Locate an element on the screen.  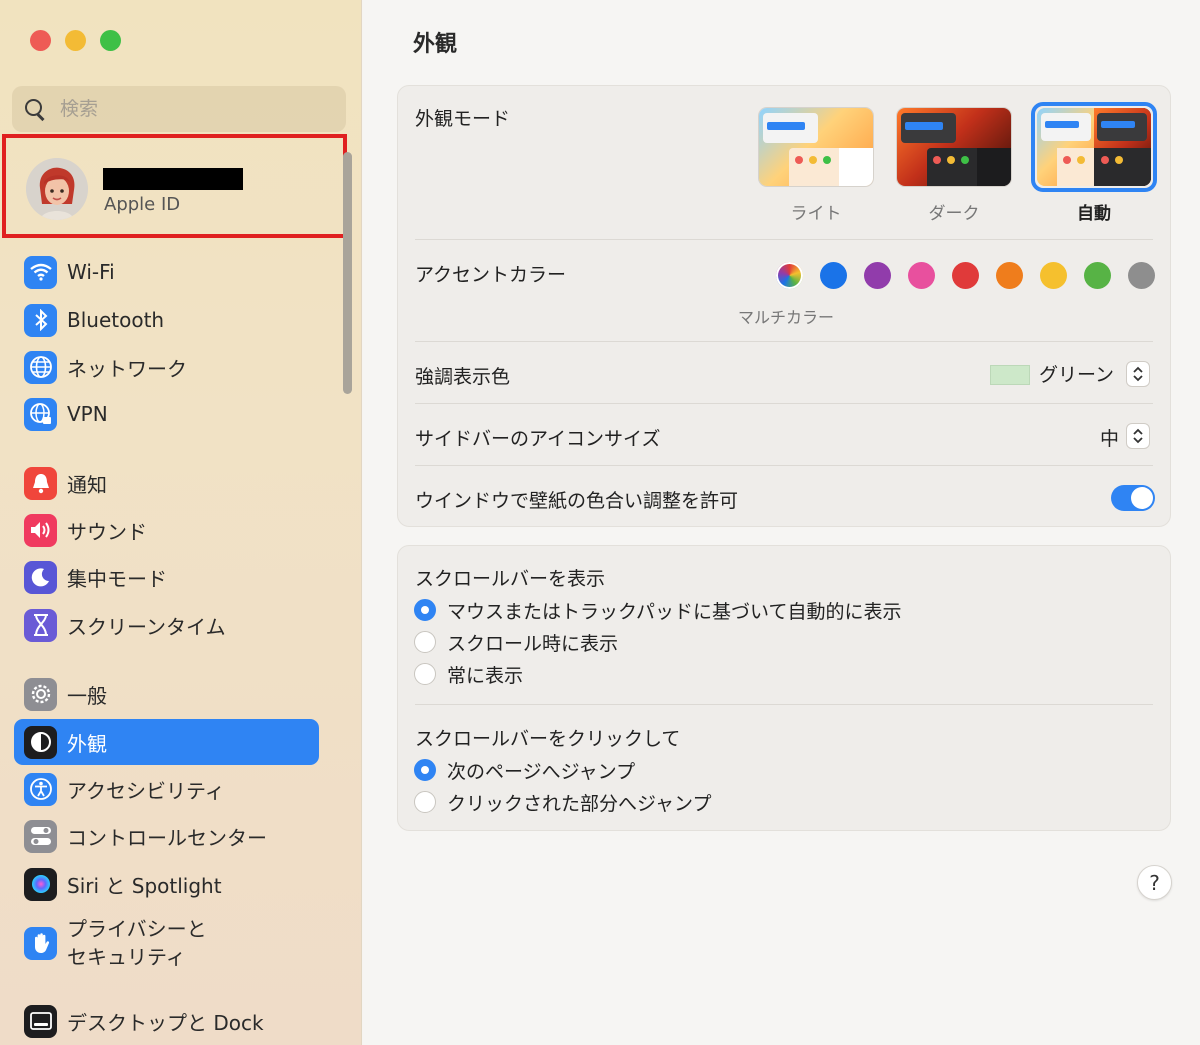
wallpaper-tint-label: ウインドウで壁紙の色合い調整を許可 is located at coordinates (577, 501).